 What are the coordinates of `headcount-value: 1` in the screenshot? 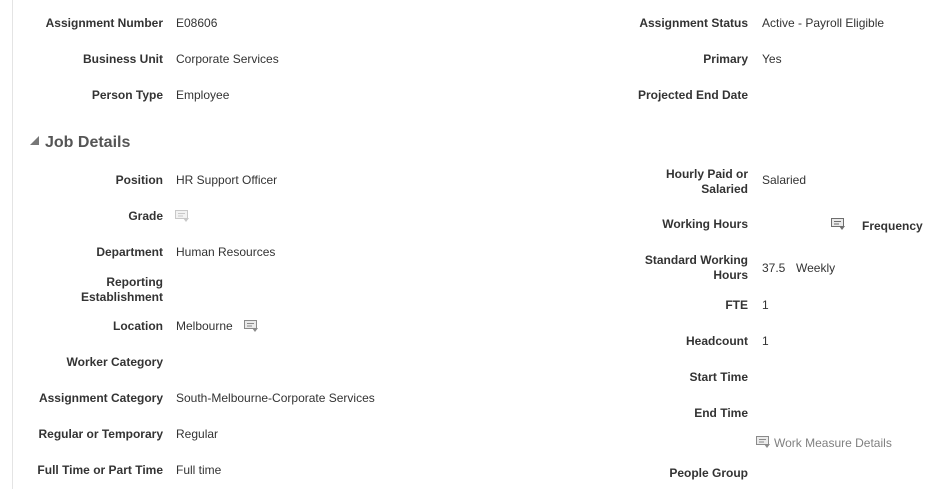 It's located at (765, 341).